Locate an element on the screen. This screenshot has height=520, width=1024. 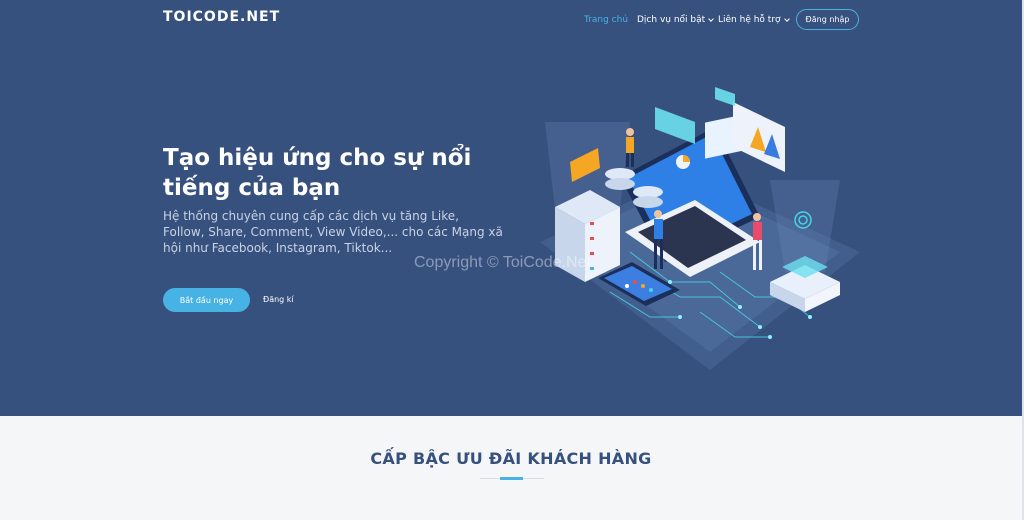
nav-home: Trang chủ is located at coordinates (606, 20).